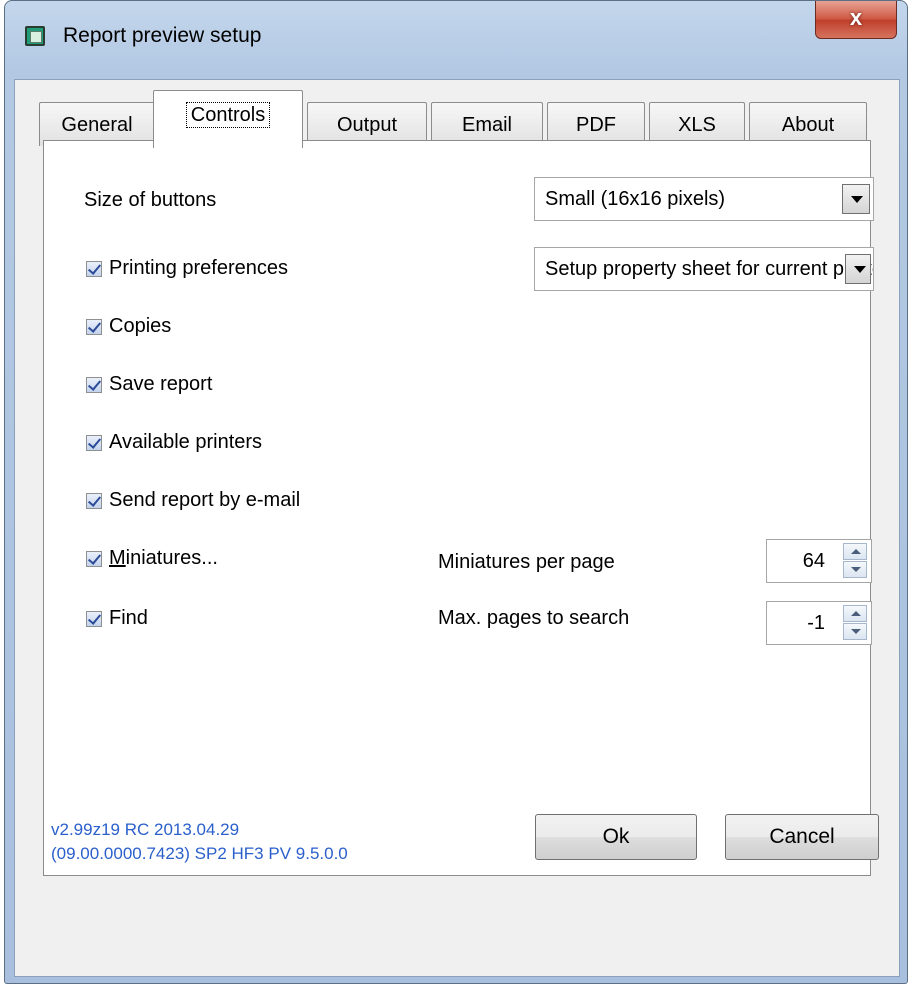 This screenshot has height=990, width=916. Describe the element at coordinates (140, 326) in the screenshot. I see `copies-label: Copies` at that location.